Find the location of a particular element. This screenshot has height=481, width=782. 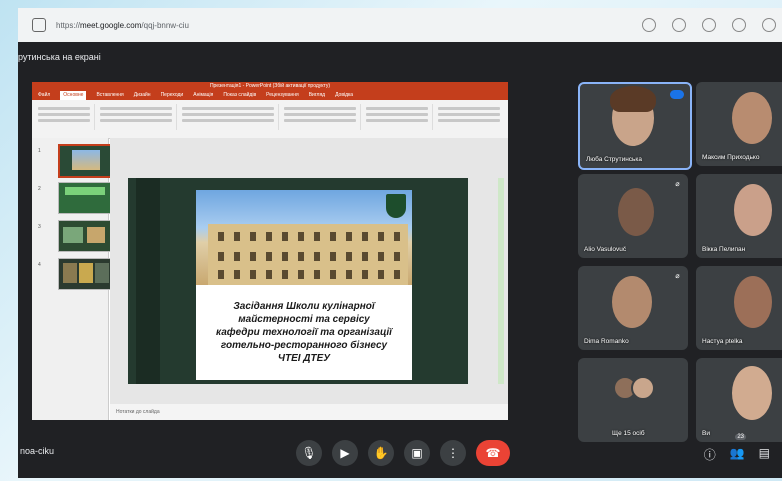

hair is located at coordinates (633, 99).